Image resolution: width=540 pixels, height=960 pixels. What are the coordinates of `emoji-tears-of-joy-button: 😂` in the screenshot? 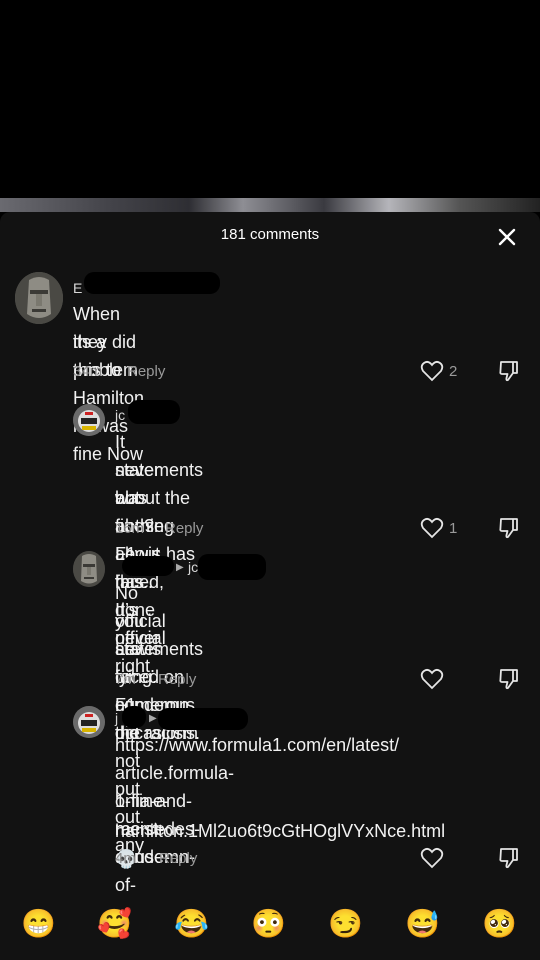 It's located at (191, 924).